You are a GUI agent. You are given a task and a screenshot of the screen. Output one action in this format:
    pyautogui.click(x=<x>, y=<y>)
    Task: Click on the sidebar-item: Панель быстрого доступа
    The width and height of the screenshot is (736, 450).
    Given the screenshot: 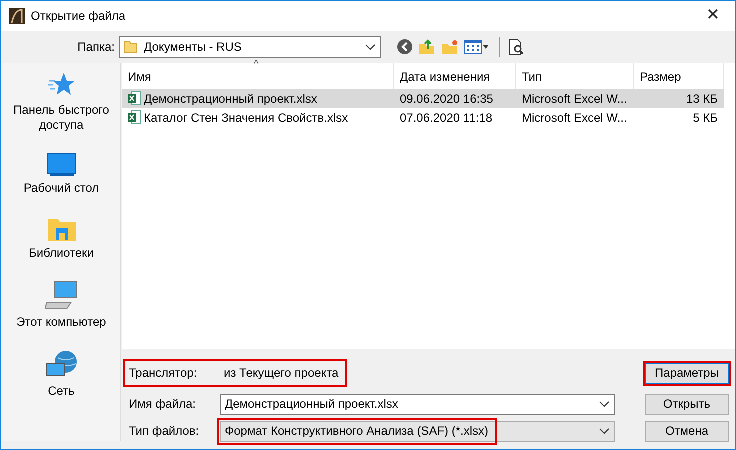 What is the action you would take?
    pyautogui.click(x=61, y=118)
    